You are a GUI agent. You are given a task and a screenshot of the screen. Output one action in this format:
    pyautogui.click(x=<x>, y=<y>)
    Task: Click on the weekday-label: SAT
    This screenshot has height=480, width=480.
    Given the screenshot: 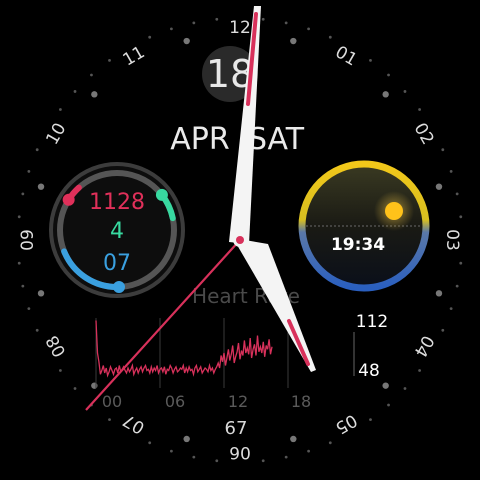 What is the action you would take?
    pyautogui.click(x=276, y=139)
    